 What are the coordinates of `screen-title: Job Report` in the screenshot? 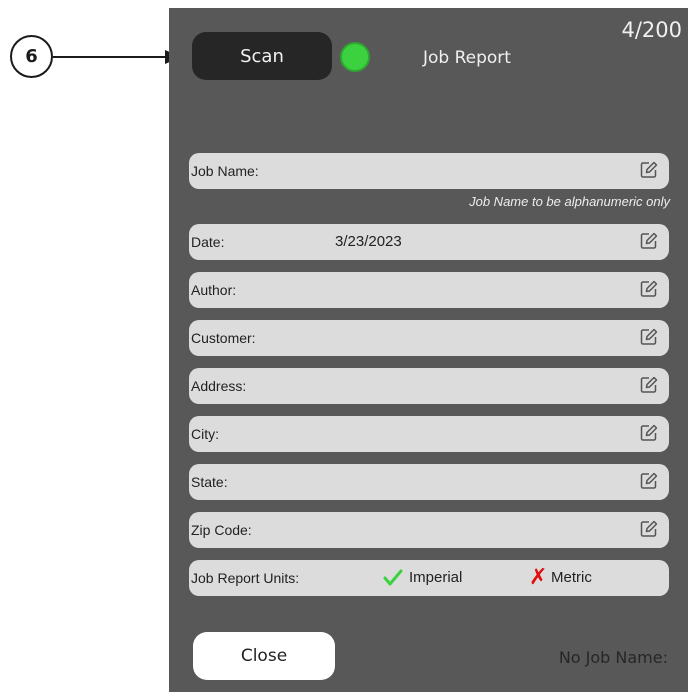 It's located at (467, 58).